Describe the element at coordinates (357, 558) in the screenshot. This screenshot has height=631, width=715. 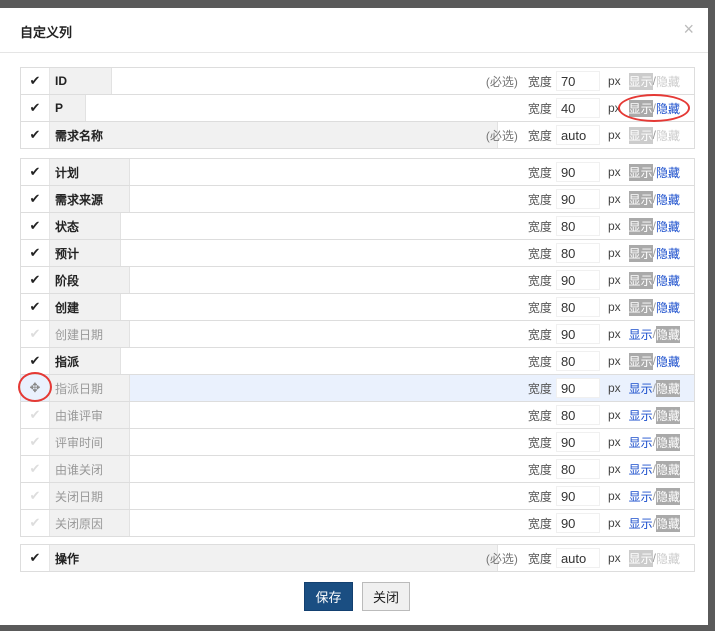
I see `column-row: ✔ 操作 (必选) 宽度 auto px 显示 / 隐藏` at that location.